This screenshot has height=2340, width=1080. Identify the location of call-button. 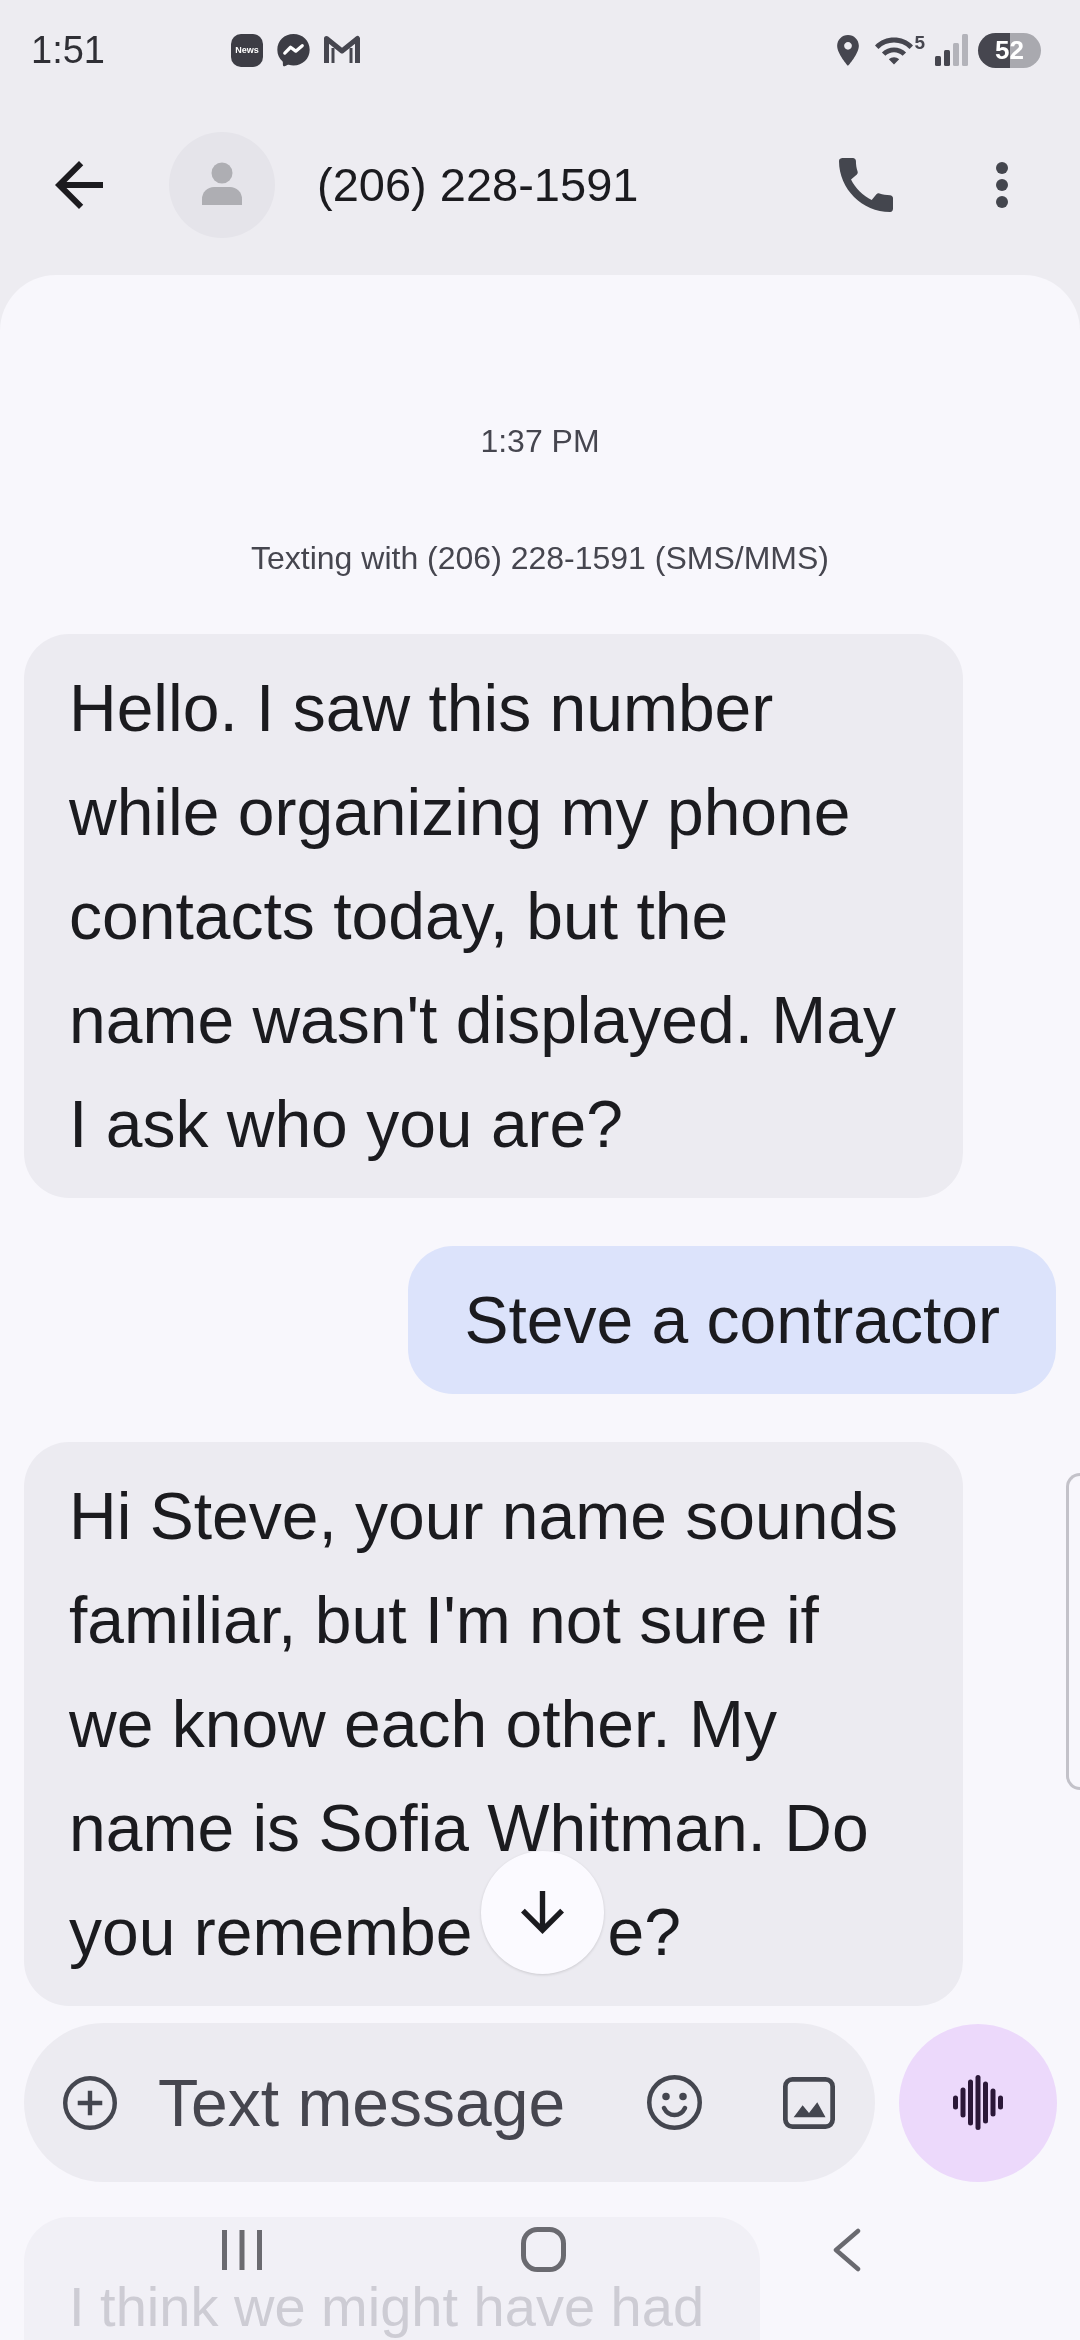
(866, 184).